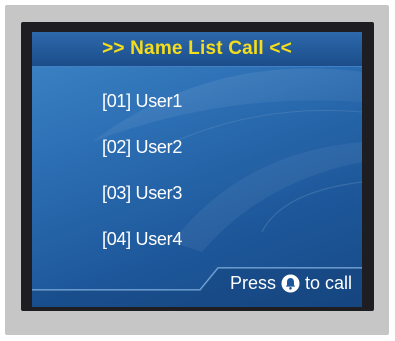 The height and width of the screenshot is (341, 395). I want to click on name-list-item: [04] User4, so click(142, 239).